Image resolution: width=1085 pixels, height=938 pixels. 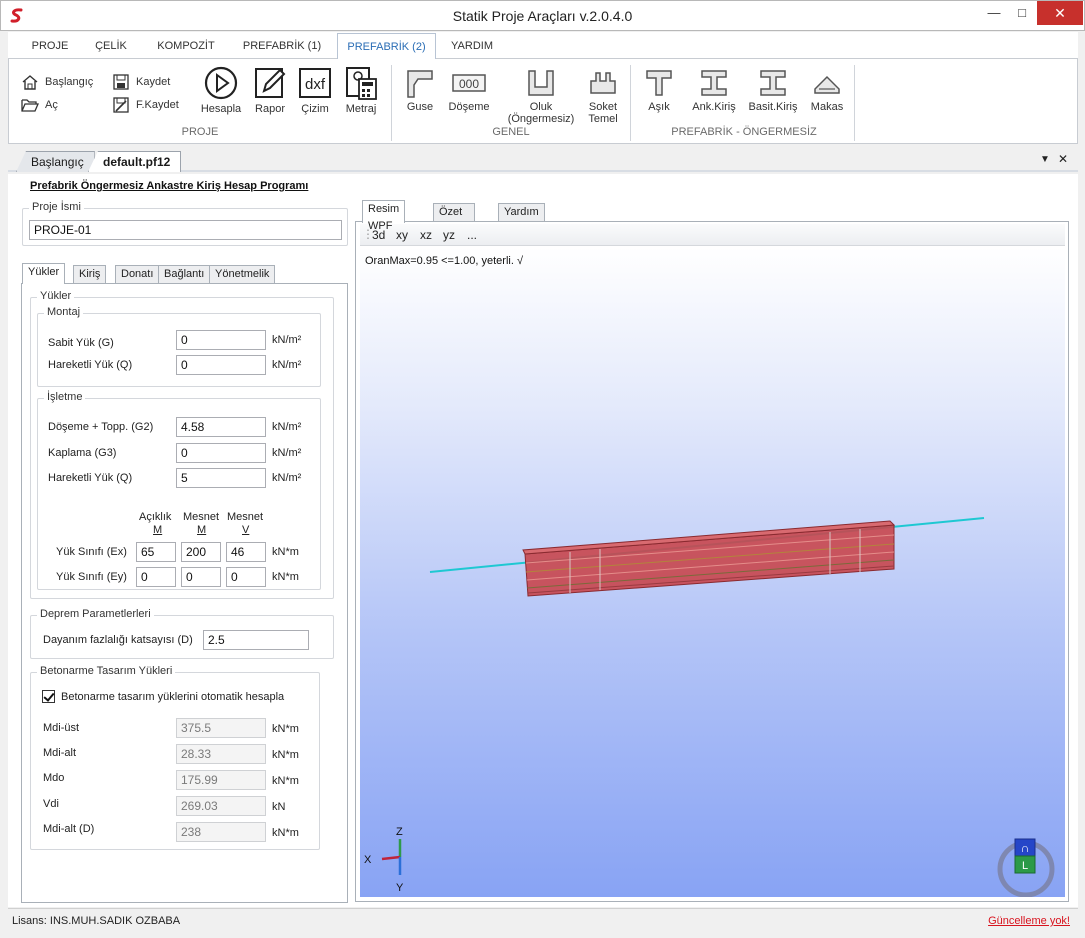 I want to click on soket-button: Soket Temel, so click(x=603, y=96).